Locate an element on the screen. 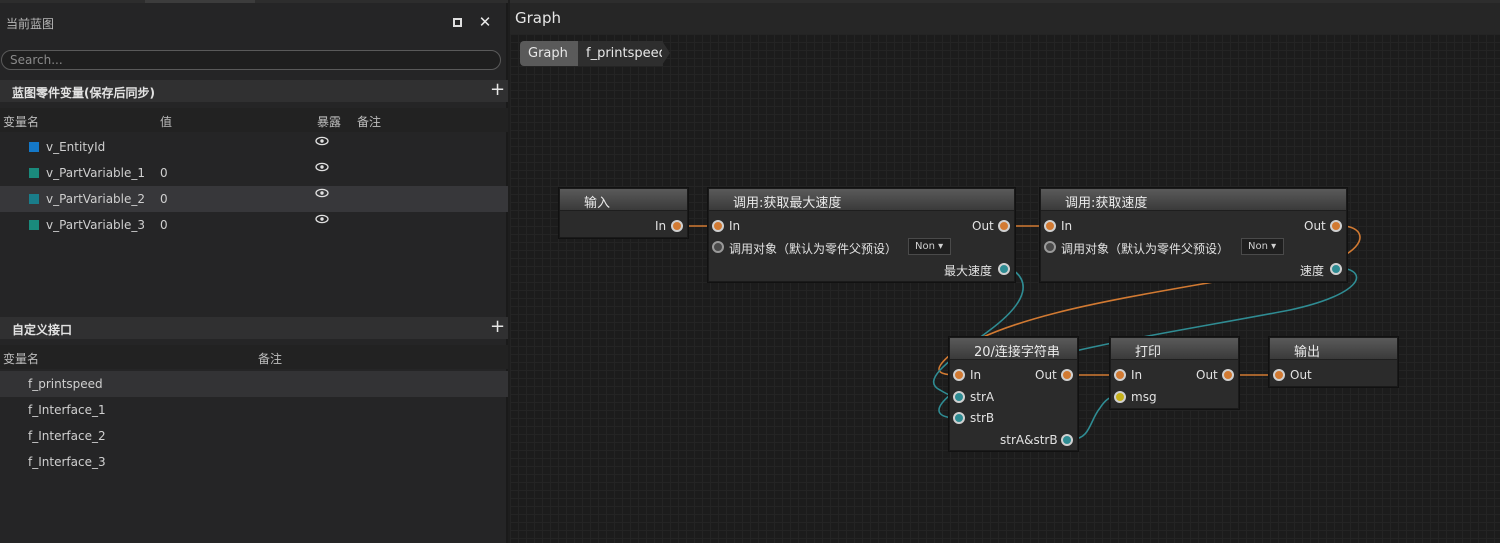 This screenshot has width=1500, height=543. panel-tab-strip is located at coordinates (254, 1).